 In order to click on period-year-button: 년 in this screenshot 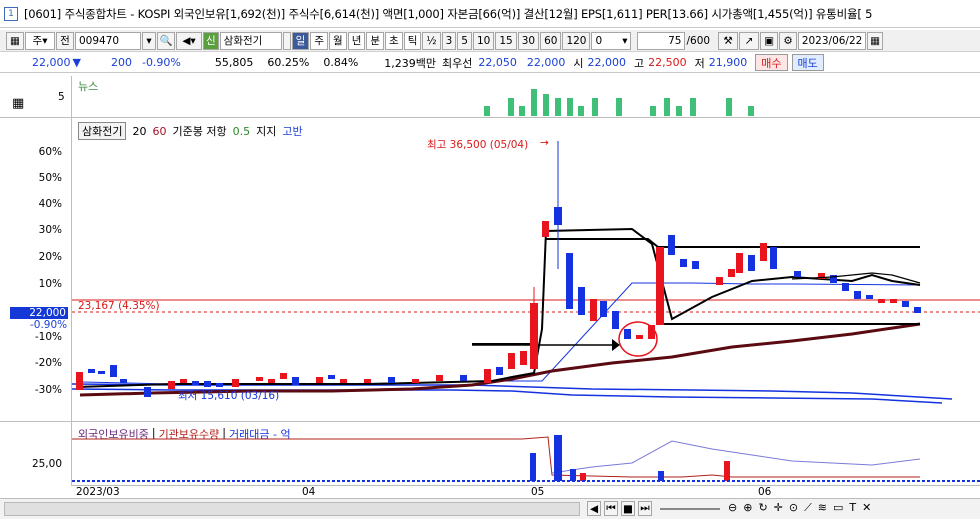, I will do `click(356, 40)`.